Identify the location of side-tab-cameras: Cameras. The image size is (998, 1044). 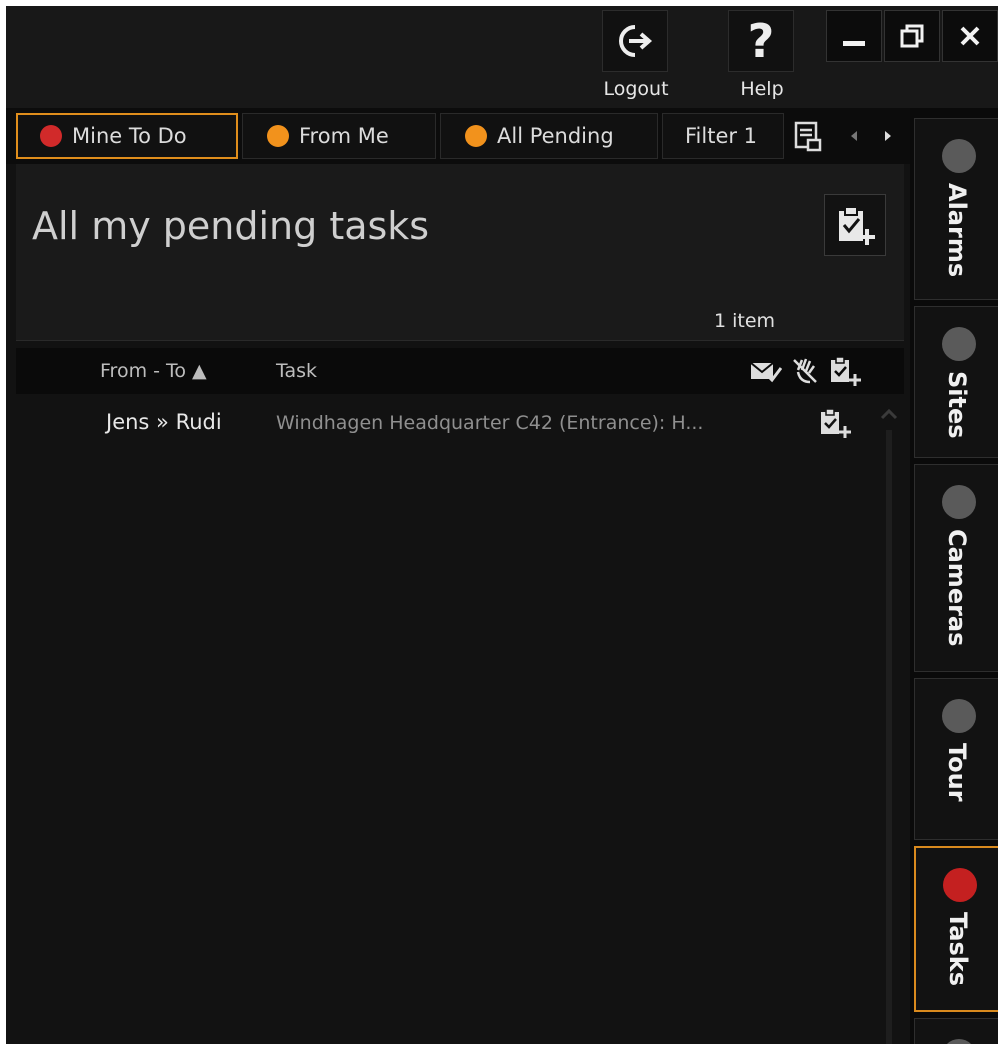
(956, 568).